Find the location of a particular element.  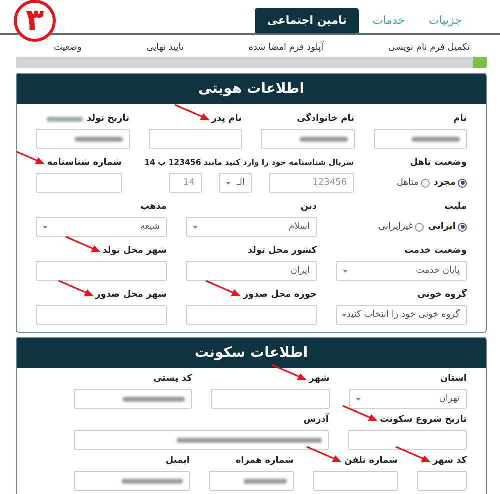

select-field: شیعه is located at coordinates (101, 227).